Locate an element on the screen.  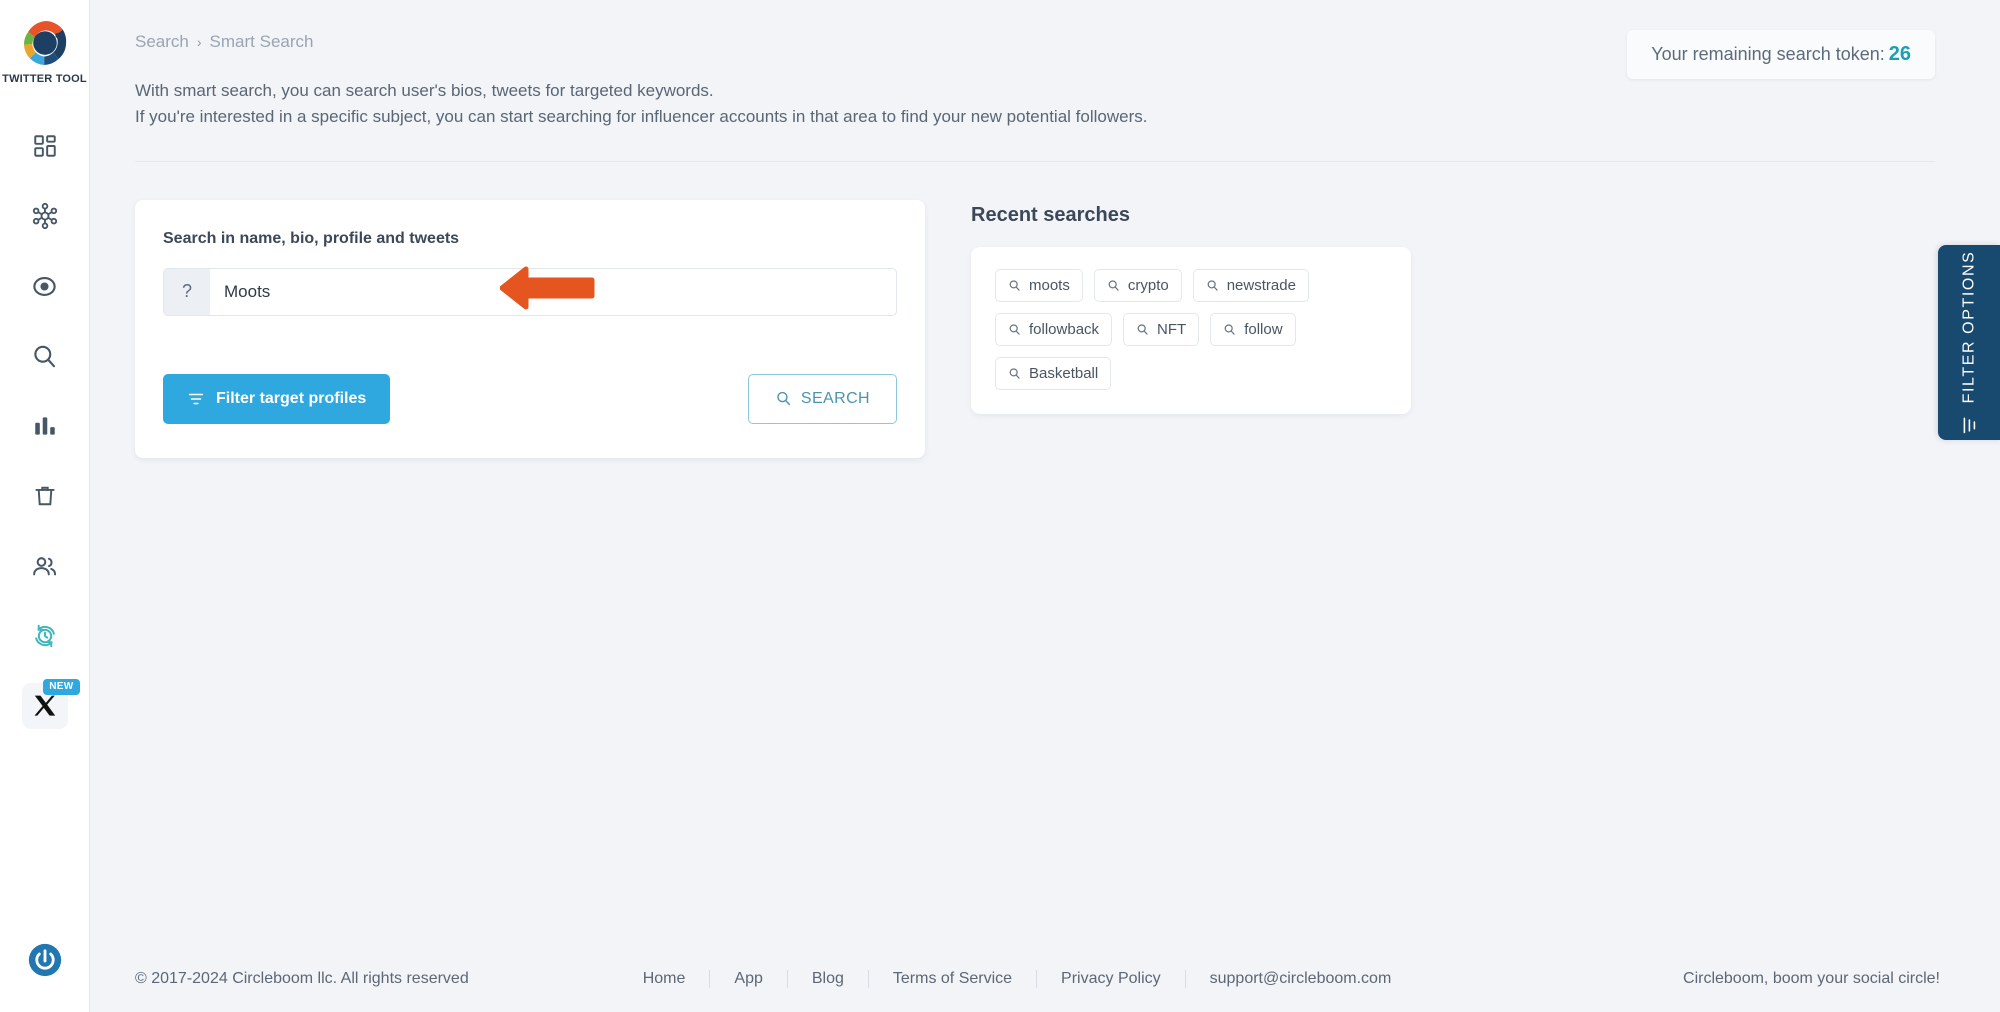
footer-tagline: Circleboom, boom your social circle! is located at coordinates (1811, 978).